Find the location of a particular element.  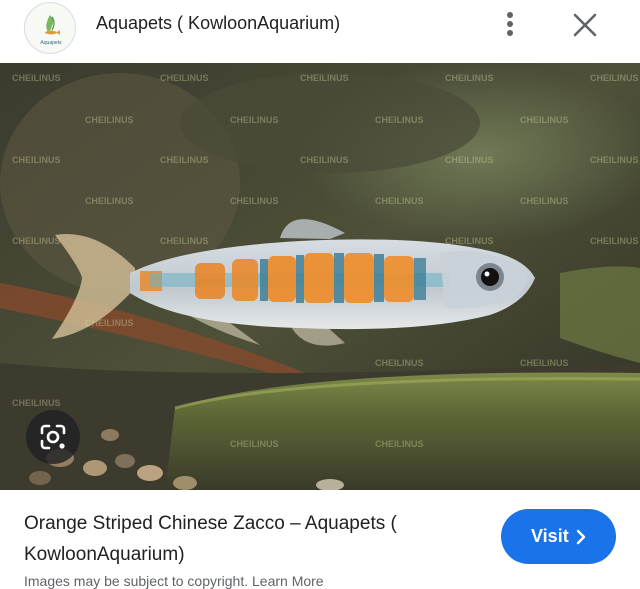

visit-button: Visit is located at coordinates (558, 536).